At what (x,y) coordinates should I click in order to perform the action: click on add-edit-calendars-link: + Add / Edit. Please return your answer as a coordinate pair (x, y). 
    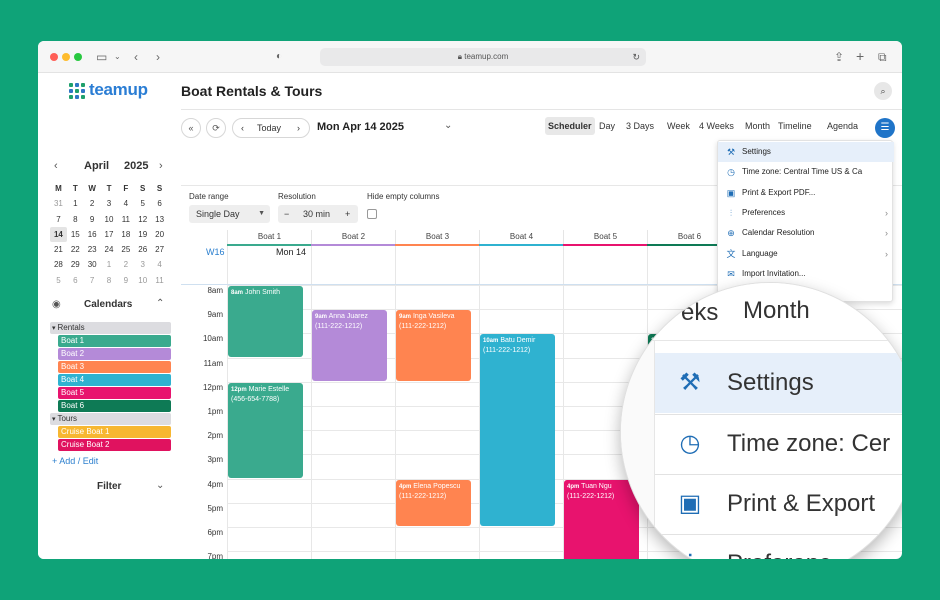
    Looking at the image, I should click on (75, 461).